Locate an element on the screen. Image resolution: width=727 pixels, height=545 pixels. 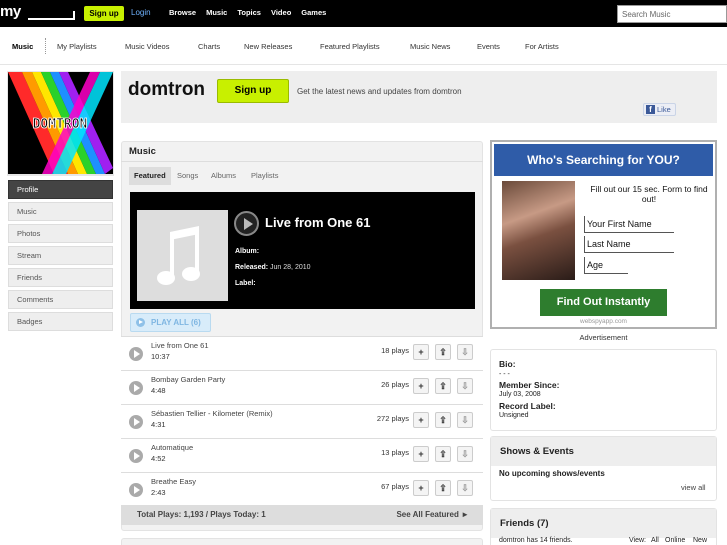
track-plays: 26 plays is located at coordinates (395, 384).